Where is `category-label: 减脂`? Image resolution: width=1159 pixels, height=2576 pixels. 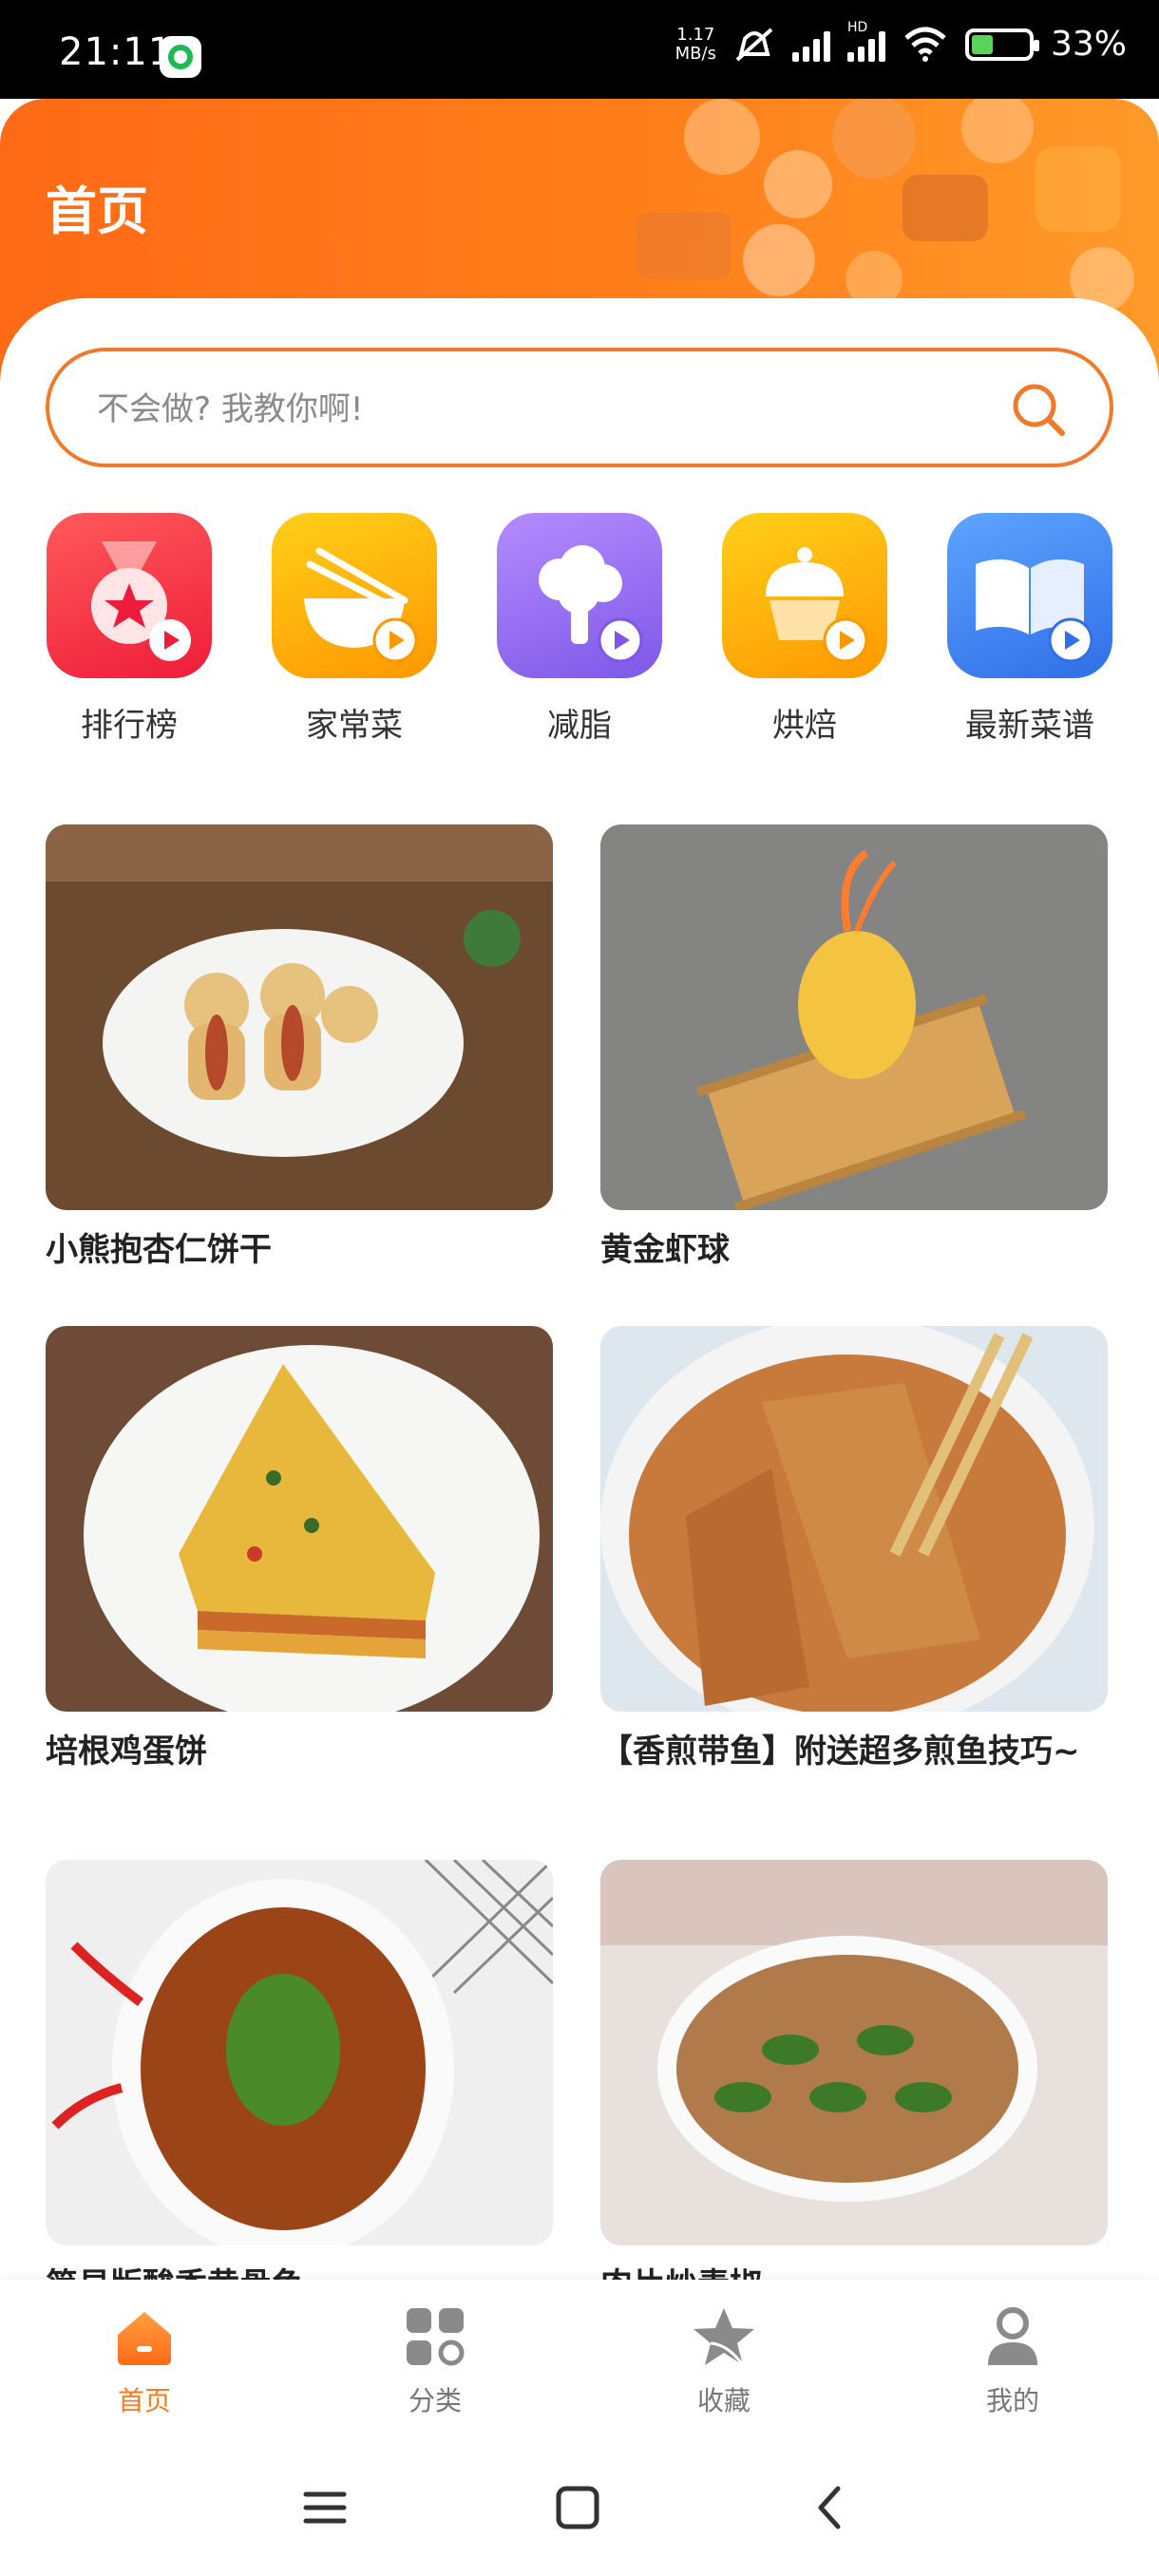 category-label: 减脂 is located at coordinates (579, 726).